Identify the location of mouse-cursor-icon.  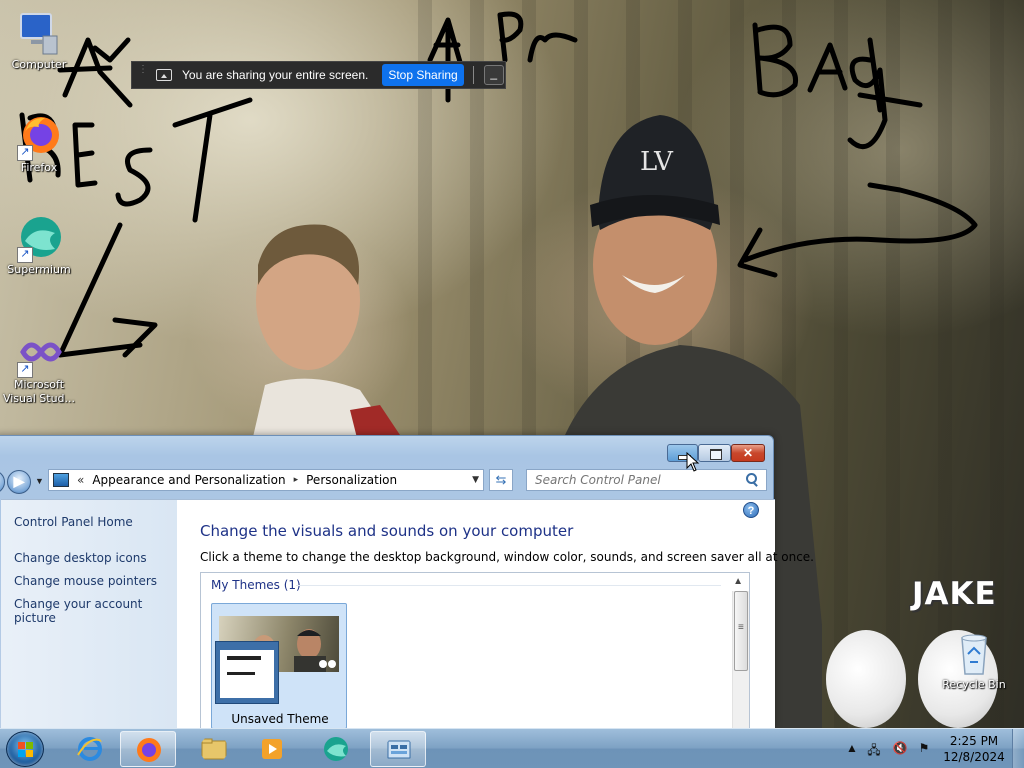
(693, 462).